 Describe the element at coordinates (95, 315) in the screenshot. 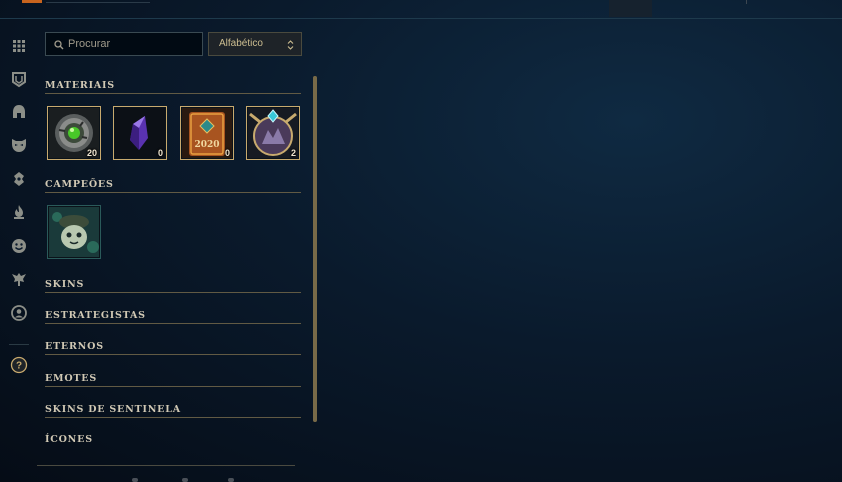

I see `section-title-tacticians: ESTRATEGISTAS` at that location.